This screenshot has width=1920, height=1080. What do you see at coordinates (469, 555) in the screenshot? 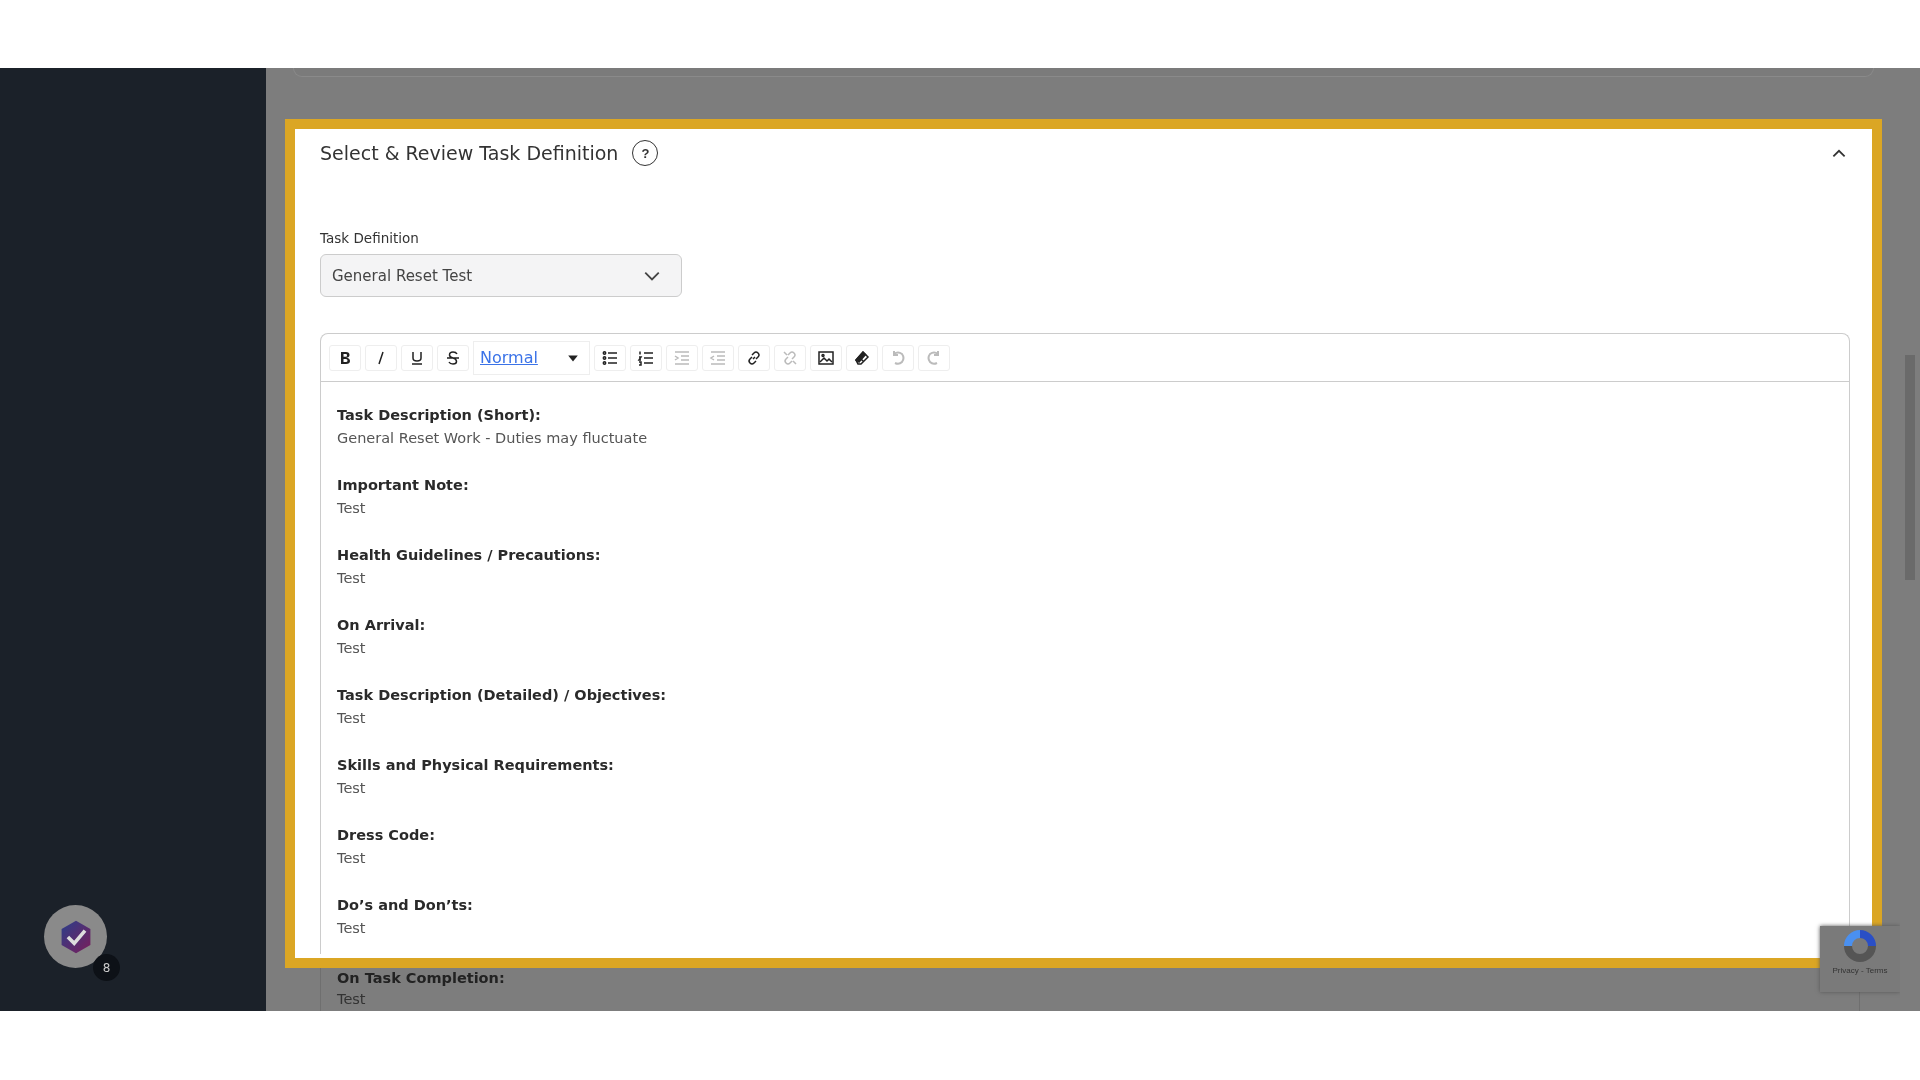
I see `section-heading: Health Guidelines / Precautions:` at bounding box center [469, 555].